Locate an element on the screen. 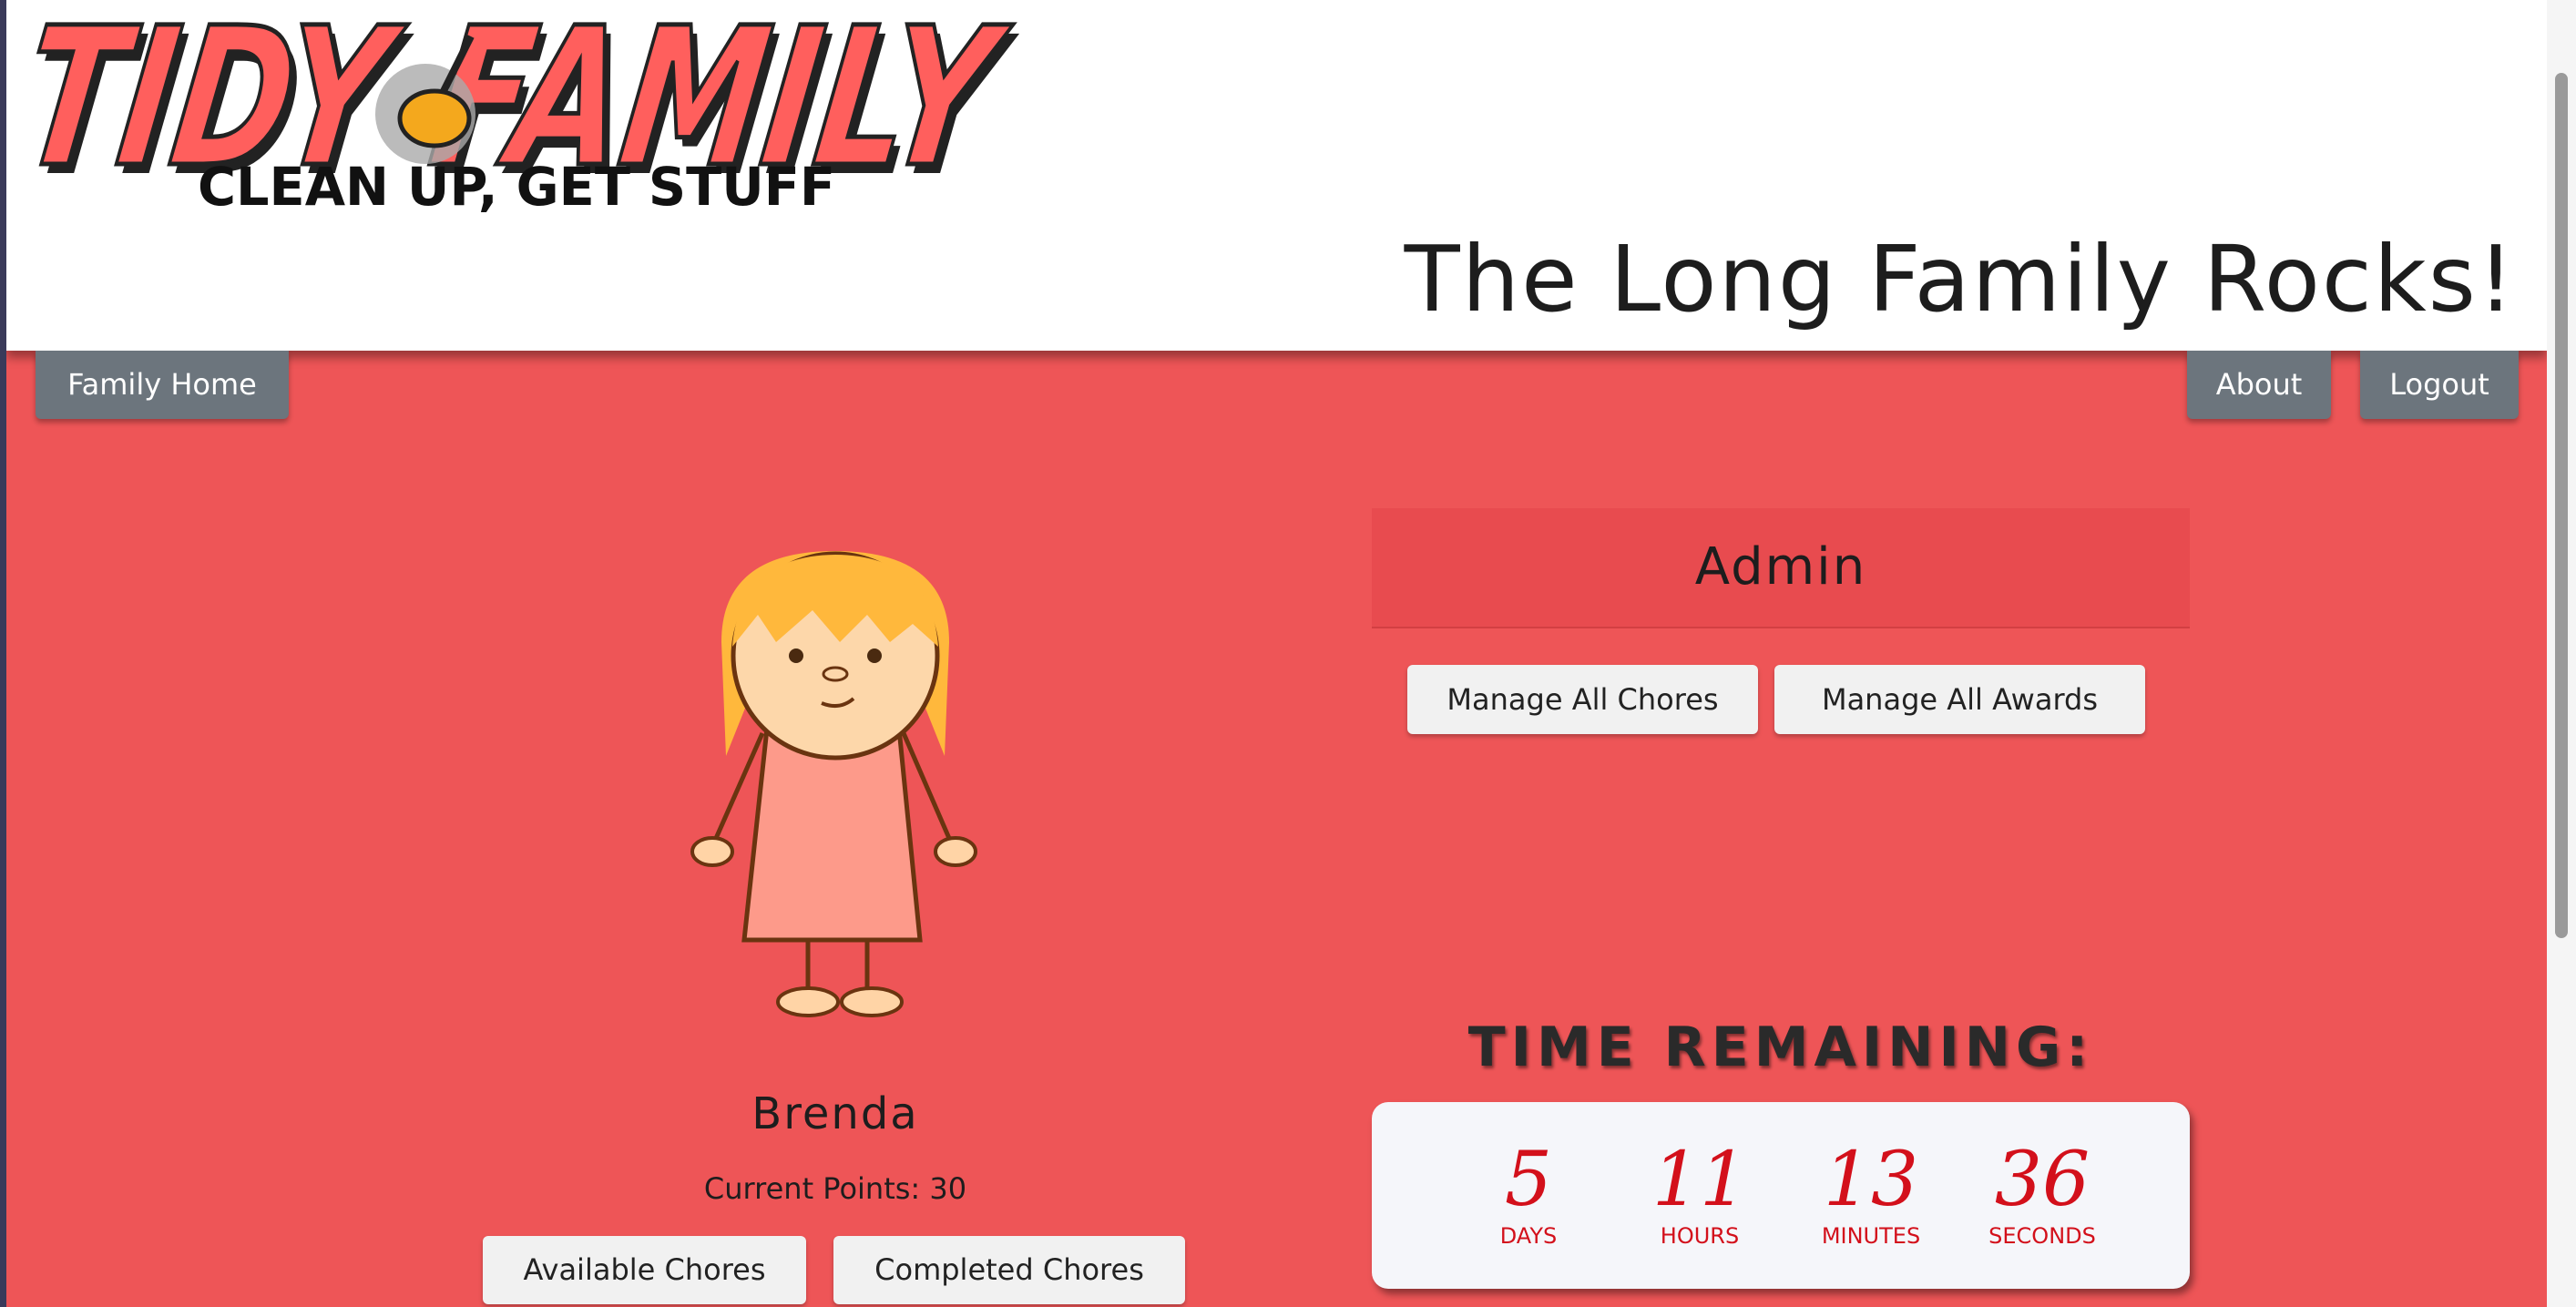  site-title: The Long Family Rocks! is located at coordinates (1960, 279).